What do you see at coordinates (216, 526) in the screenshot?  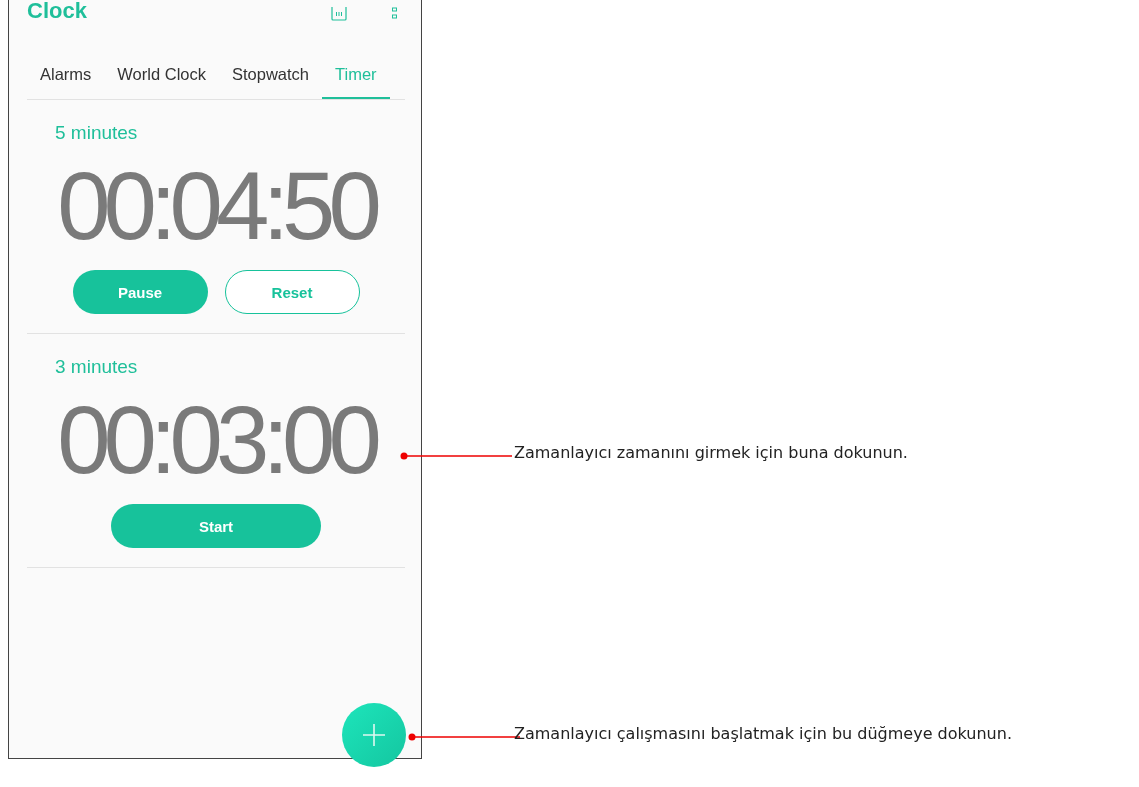 I see `timer-button: Start` at bounding box center [216, 526].